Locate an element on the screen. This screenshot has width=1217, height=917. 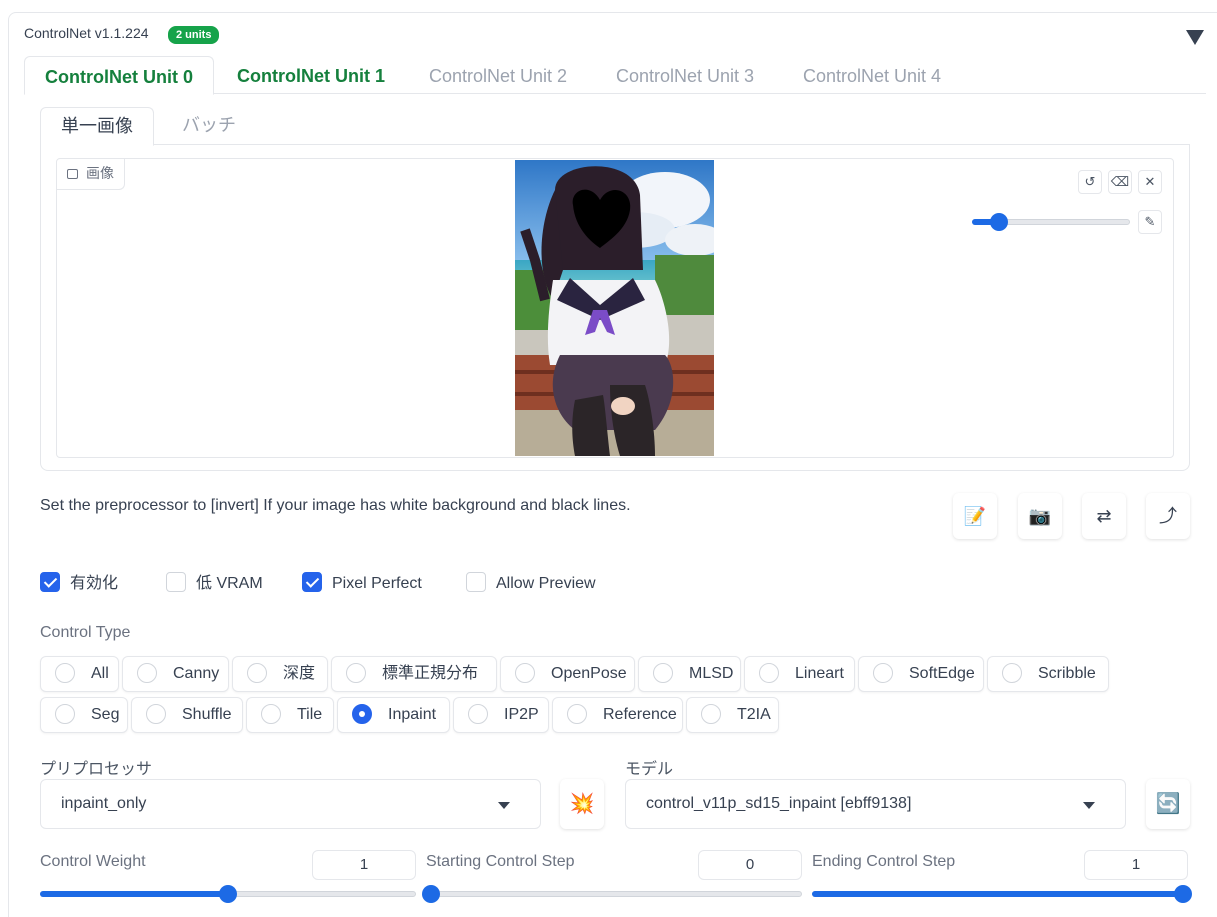
control-type-openpose: OpenPose is located at coordinates (567, 674).